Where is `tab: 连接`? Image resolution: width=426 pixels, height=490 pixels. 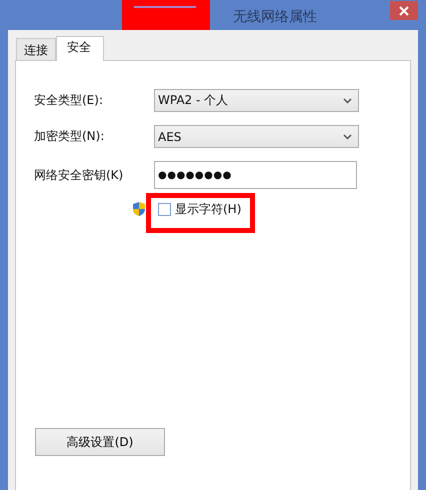 tab: 连接 is located at coordinates (36, 49).